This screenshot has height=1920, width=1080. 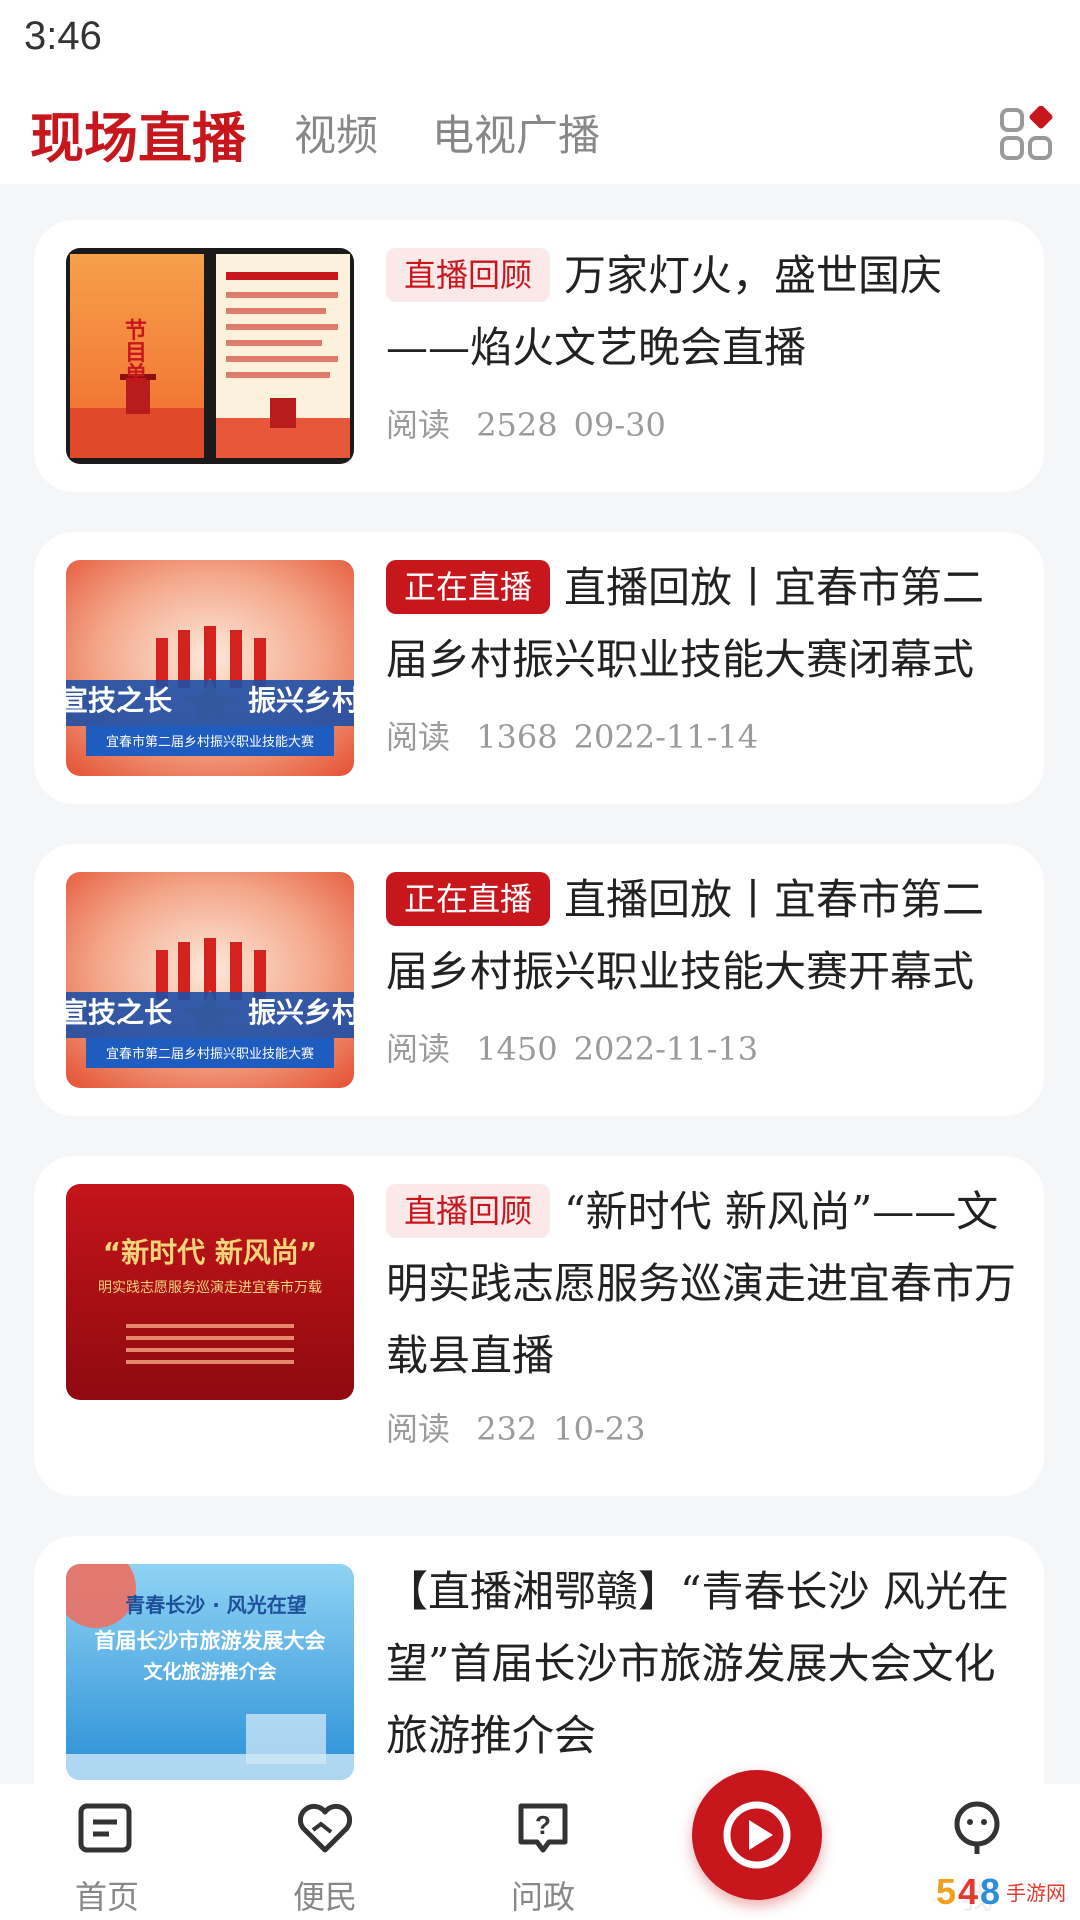 I want to click on card-title: 直播回顾 万家灯火，盛世国庆——焰火文艺晚会直播, so click(x=704, y=312).